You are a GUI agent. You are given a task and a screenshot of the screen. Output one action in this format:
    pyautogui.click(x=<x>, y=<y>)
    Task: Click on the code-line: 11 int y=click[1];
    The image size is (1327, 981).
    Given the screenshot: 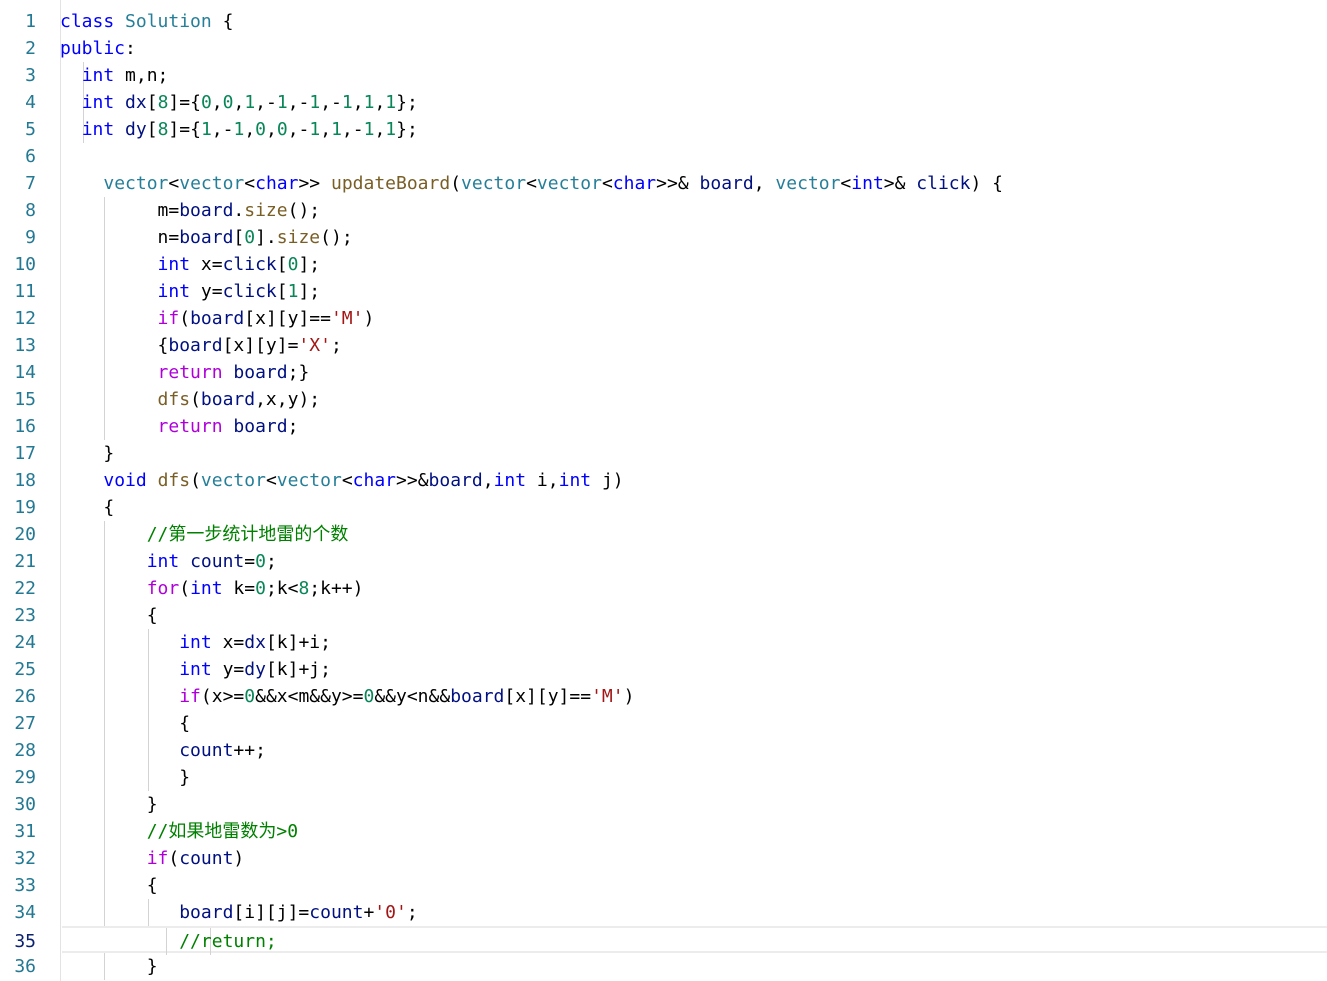 What is the action you would take?
    pyautogui.click(x=663, y=291)
    